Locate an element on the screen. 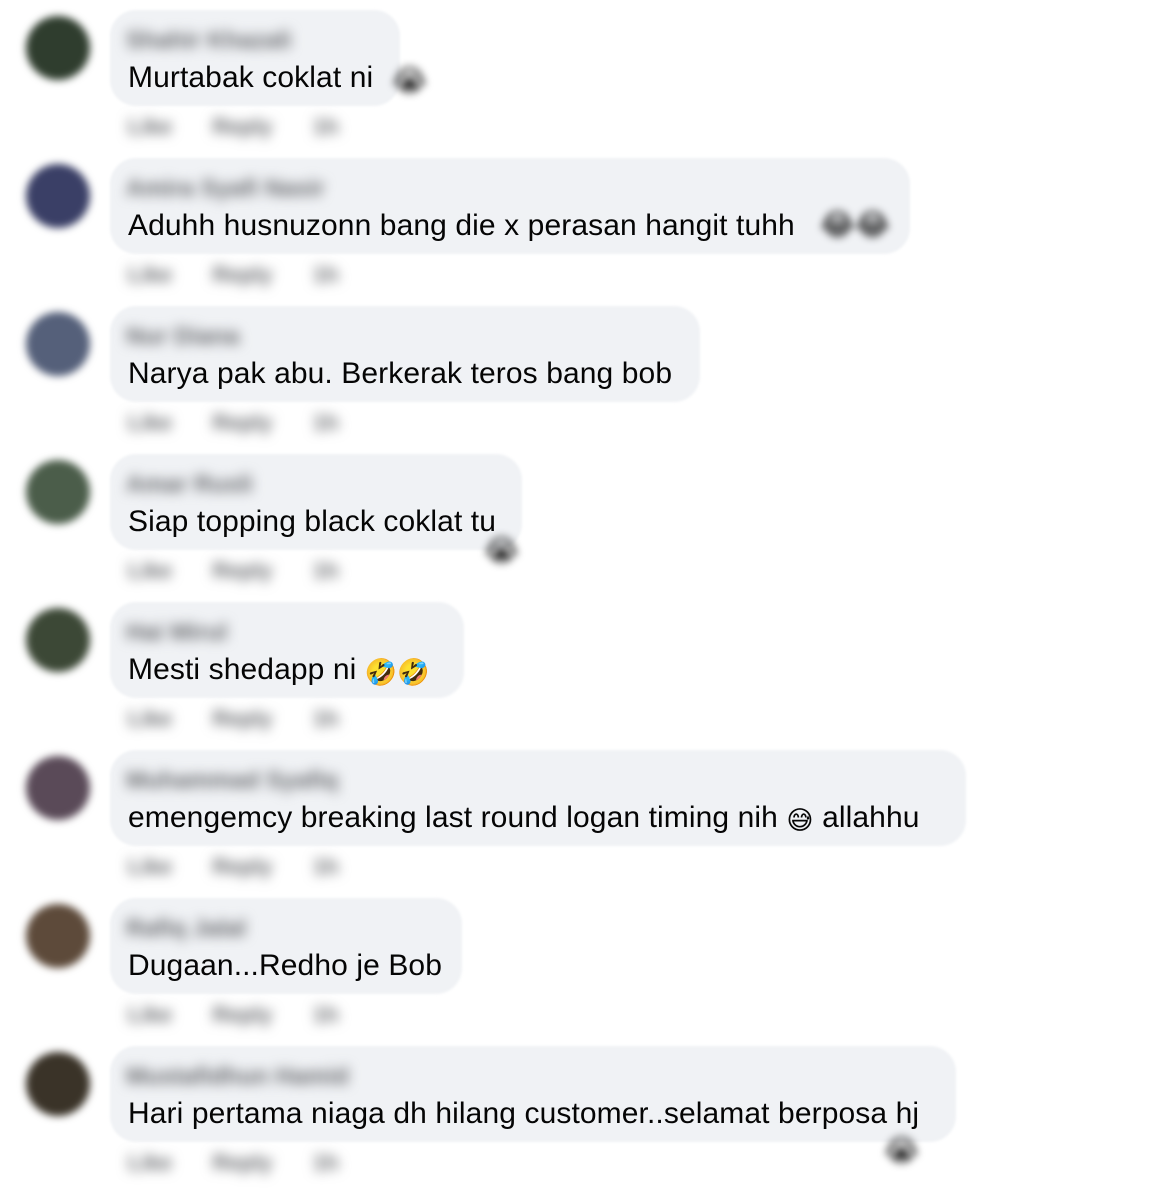 The image size is (1154, 1188). comment-text: Mesti shedapp ni 🤣🤣 is located at coordinates (279, 670).